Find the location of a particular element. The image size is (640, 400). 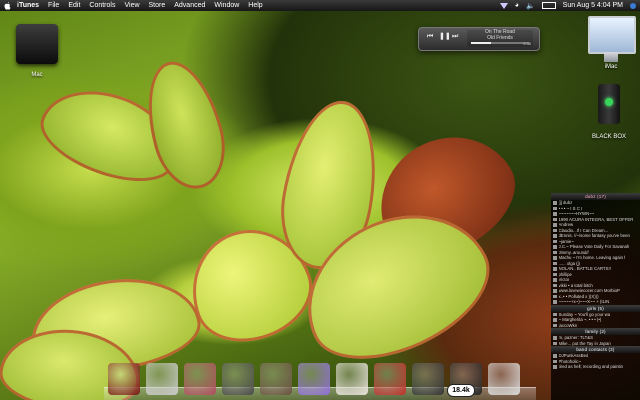

menu-advanced: Advanced is located at coordinates (189, 5).